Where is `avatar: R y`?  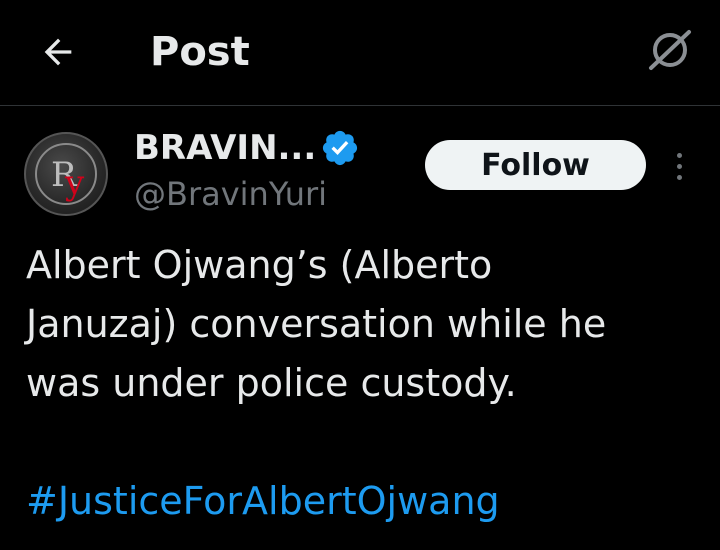 avatar: R y is located at coordinates (66, 174).